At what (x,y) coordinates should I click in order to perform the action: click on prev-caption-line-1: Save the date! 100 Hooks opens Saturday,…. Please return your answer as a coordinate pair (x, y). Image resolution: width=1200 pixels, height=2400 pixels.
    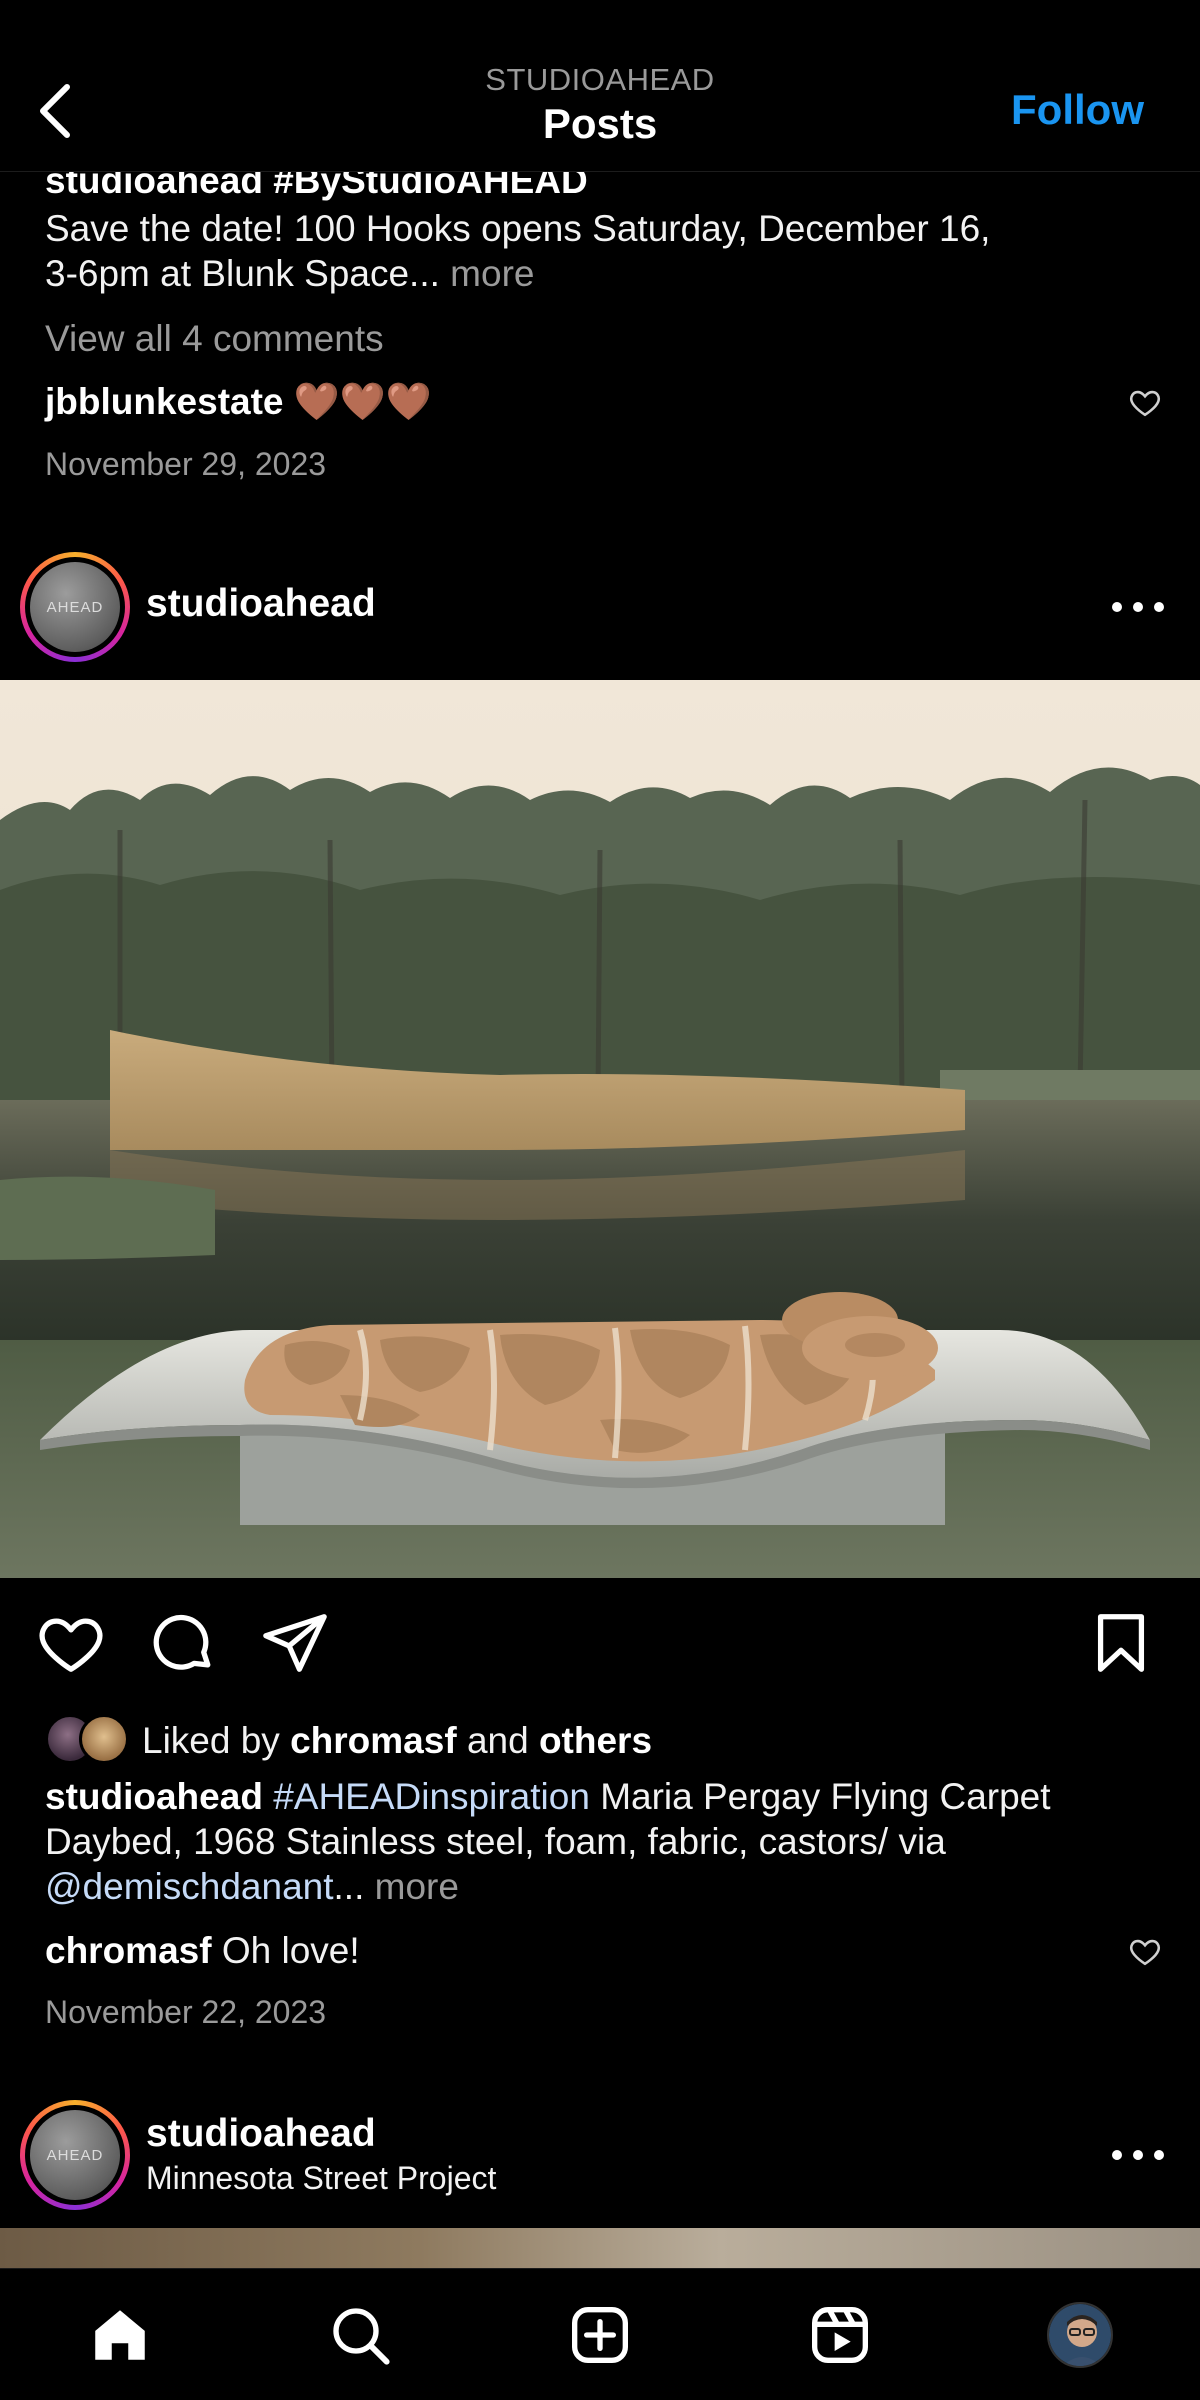
    Looking at the image, I should click on (518, 228).